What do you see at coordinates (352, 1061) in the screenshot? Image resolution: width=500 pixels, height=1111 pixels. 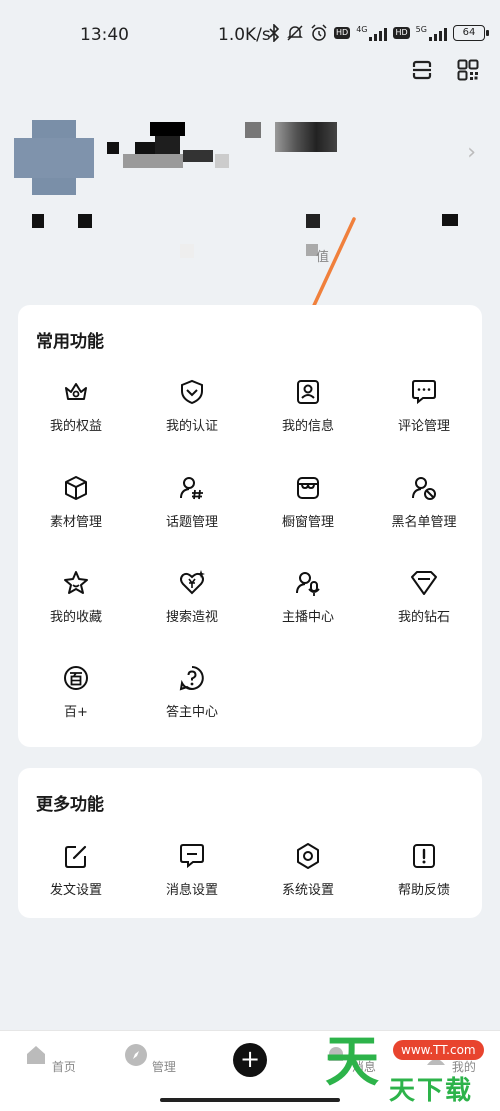 I see `watermark-big-char: 天` at bounding box center [352, 1061].